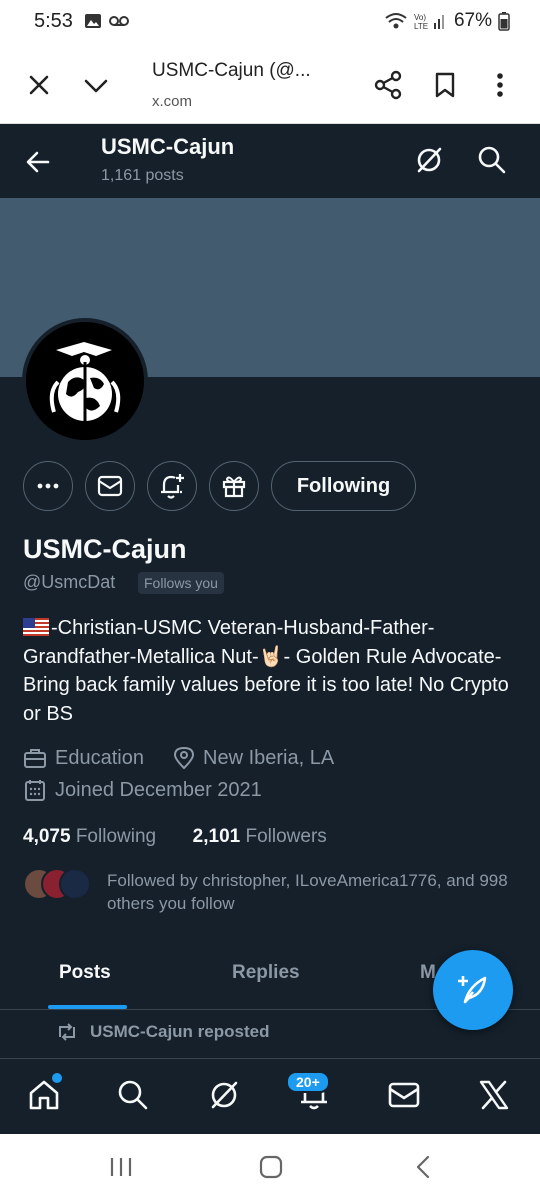 The width and height of the screenshot is (540, 1200). What do you see at coordinates (121, 1167) in the screenshot?
I see `recent-apps-icon` at bounding box center [121, 1167].